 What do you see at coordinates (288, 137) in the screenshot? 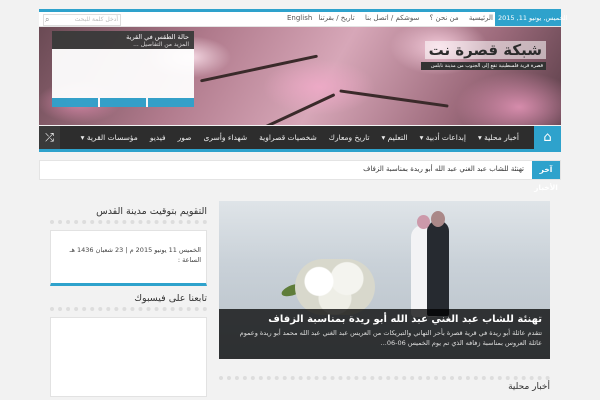
I see `nav-item-personalities: شخصيات قصراوية` at bounding box center [288, 137].